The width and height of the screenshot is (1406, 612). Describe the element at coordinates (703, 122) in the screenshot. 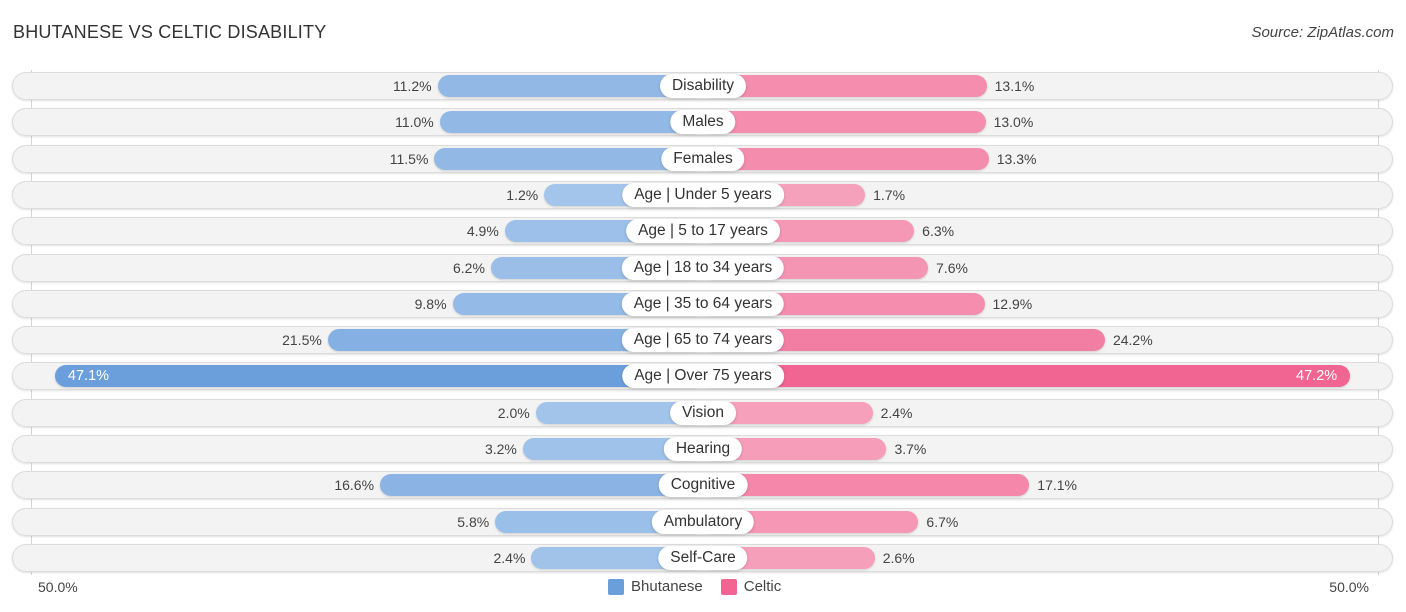

I see `category-label: Males` at that location.